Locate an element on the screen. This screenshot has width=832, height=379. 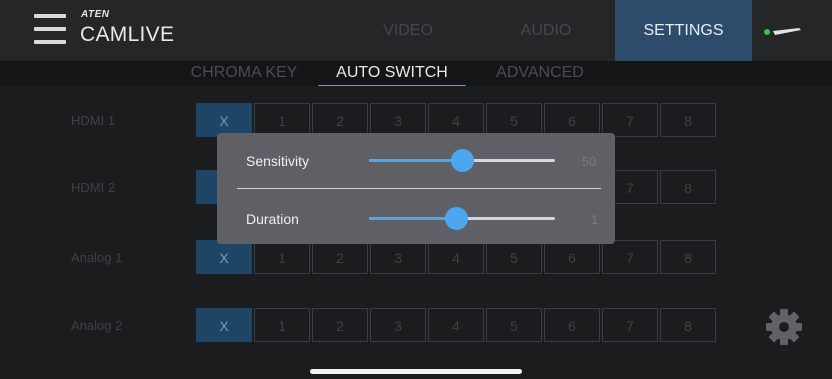
sensitivity-label: Sensitivity is located at coordinates (278, 161).